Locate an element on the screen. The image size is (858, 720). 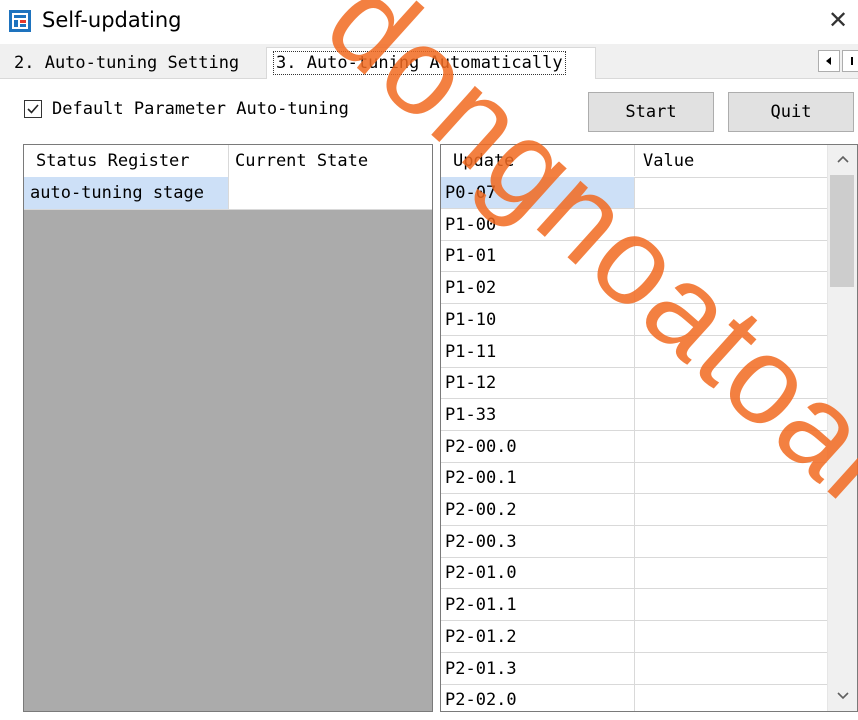
table-row: P0-07 is located at coordinates (634, 193).